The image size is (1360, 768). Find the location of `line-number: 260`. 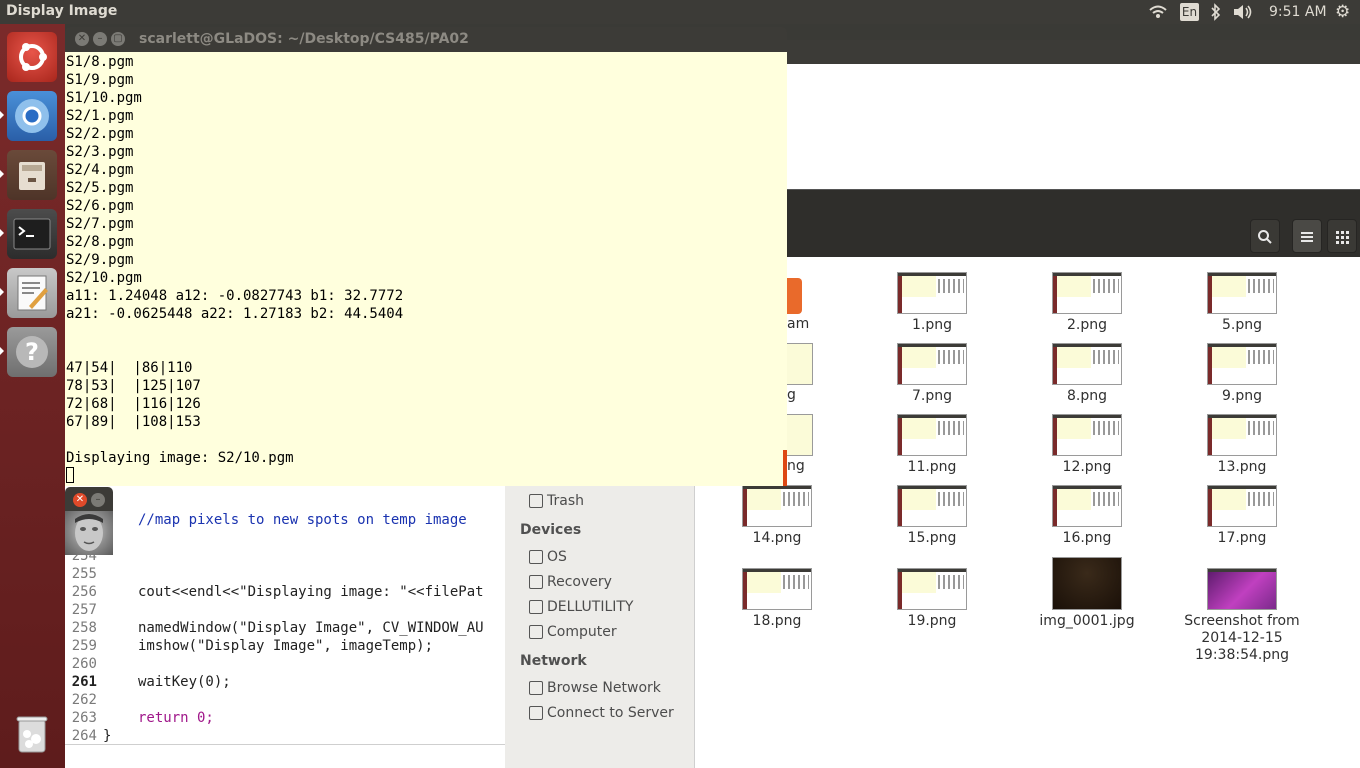

line-number: 260 is located at coordinates (84, 664).